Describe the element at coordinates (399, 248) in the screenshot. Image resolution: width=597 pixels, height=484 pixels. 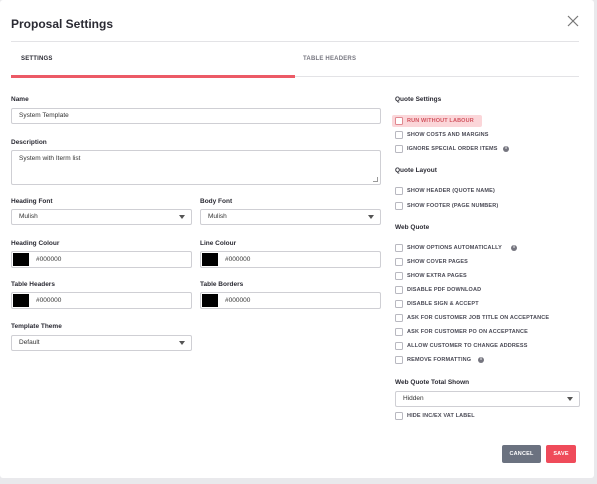
I see `checkbox-show-options-automatically` at that location.